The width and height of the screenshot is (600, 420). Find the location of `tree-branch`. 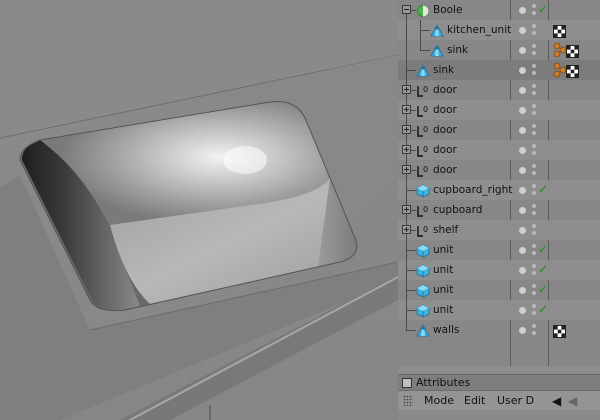

tree-branch is located at coordinates (411, 290).